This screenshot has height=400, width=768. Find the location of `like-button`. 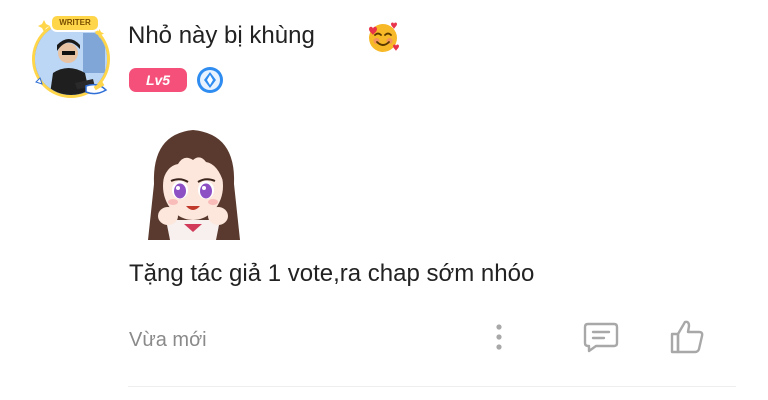

like-button is located at coordinates (687, 337).